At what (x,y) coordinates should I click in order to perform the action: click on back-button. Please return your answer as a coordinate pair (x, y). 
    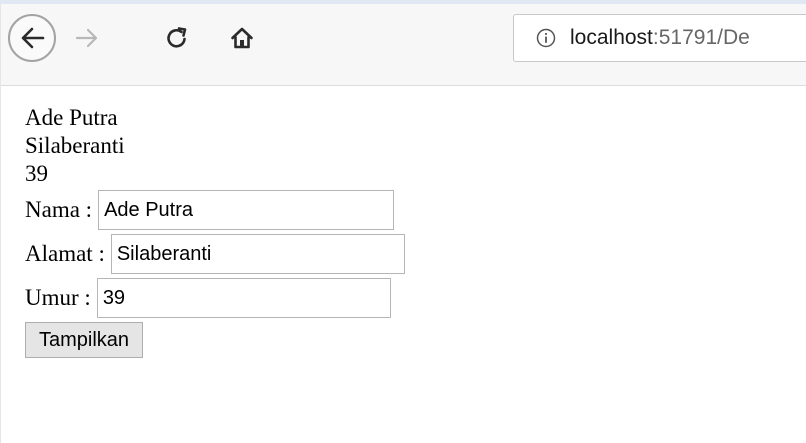
    Looking at the image, I should click on (32, 38).